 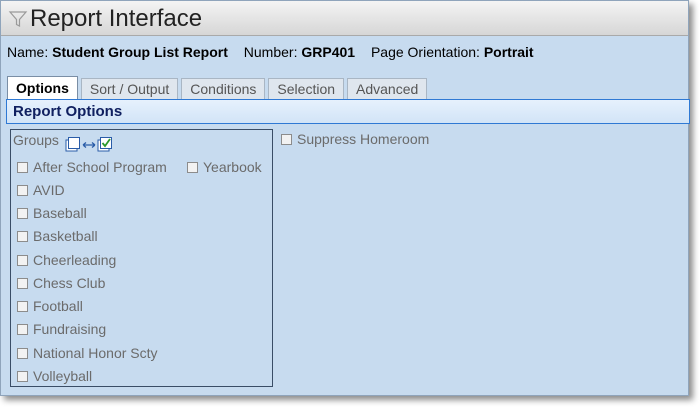 What do you see at coordinates (69, 283) in the screenshot?
I see `group-item-label: Chess Club` at bounding box center [69, 283].